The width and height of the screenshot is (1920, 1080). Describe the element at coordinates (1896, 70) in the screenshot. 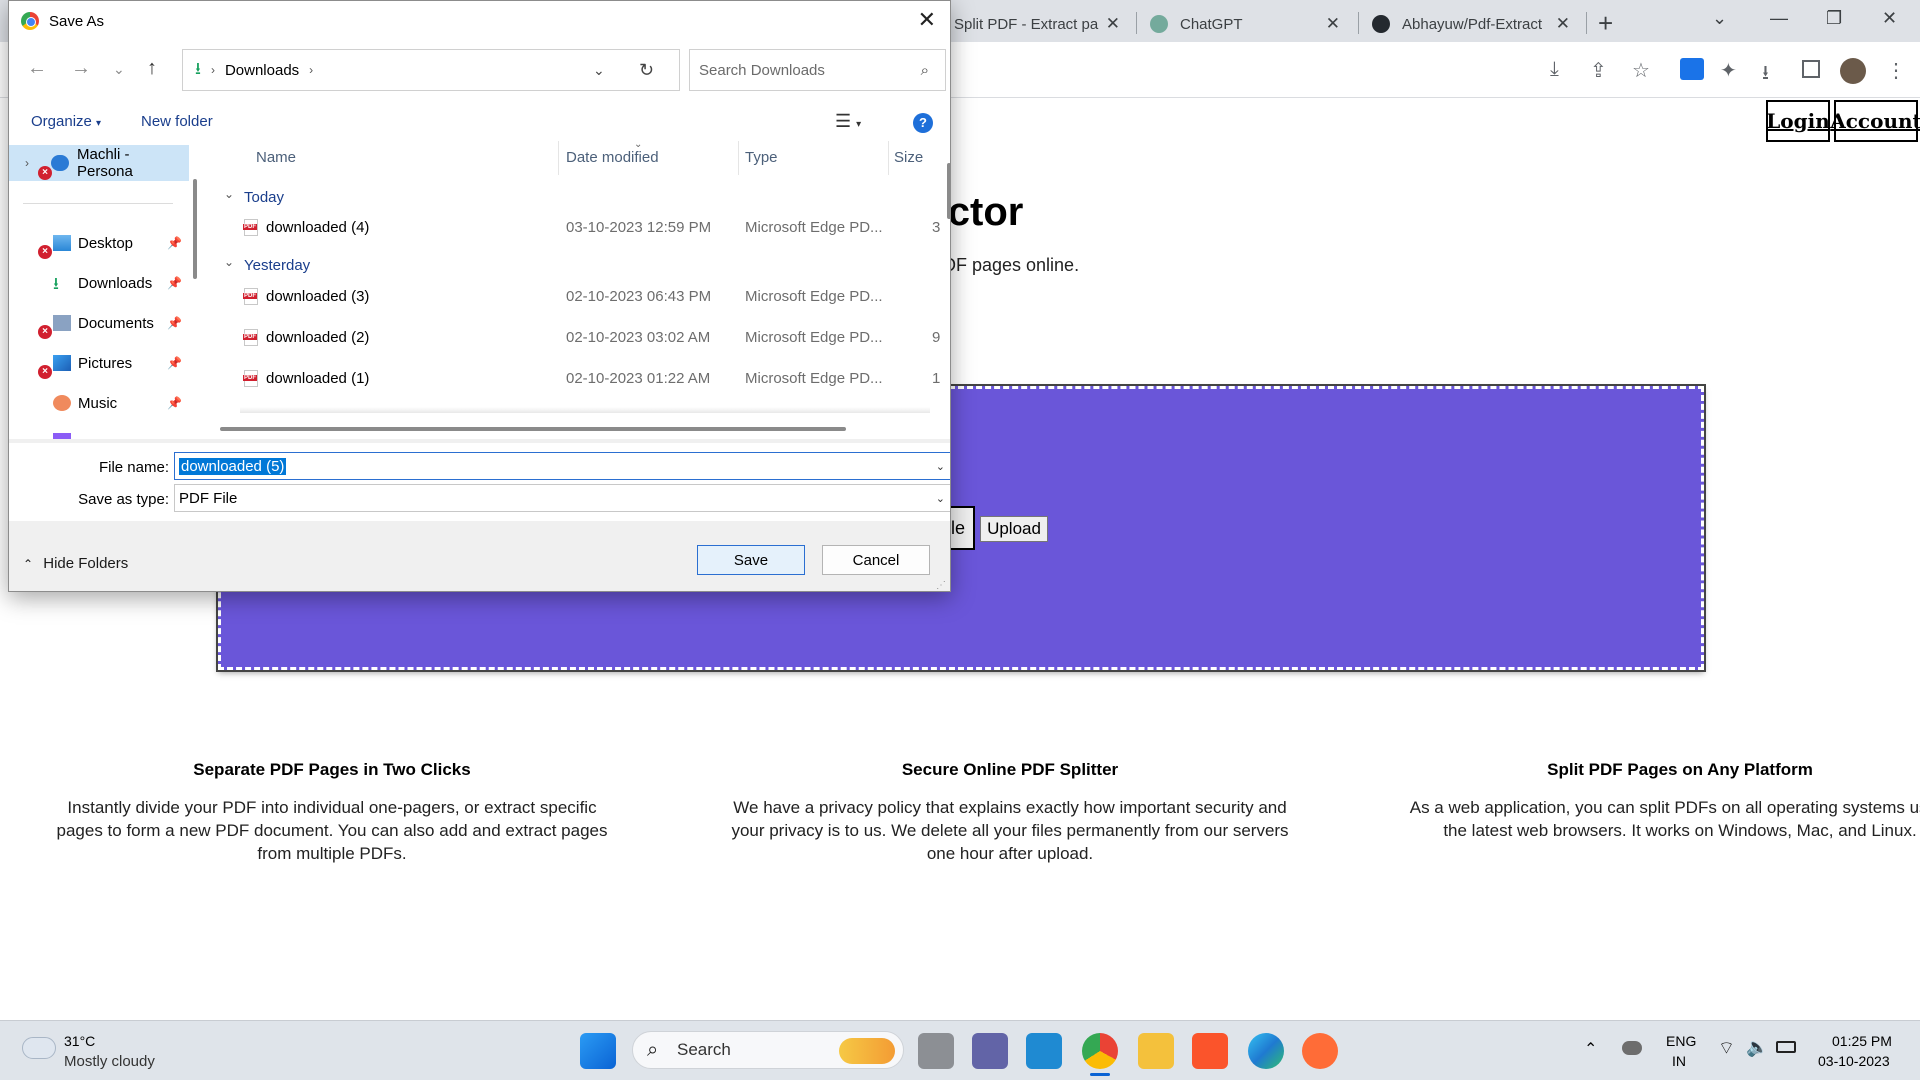

I see `browser-menu-icon: ⋮` at that location.